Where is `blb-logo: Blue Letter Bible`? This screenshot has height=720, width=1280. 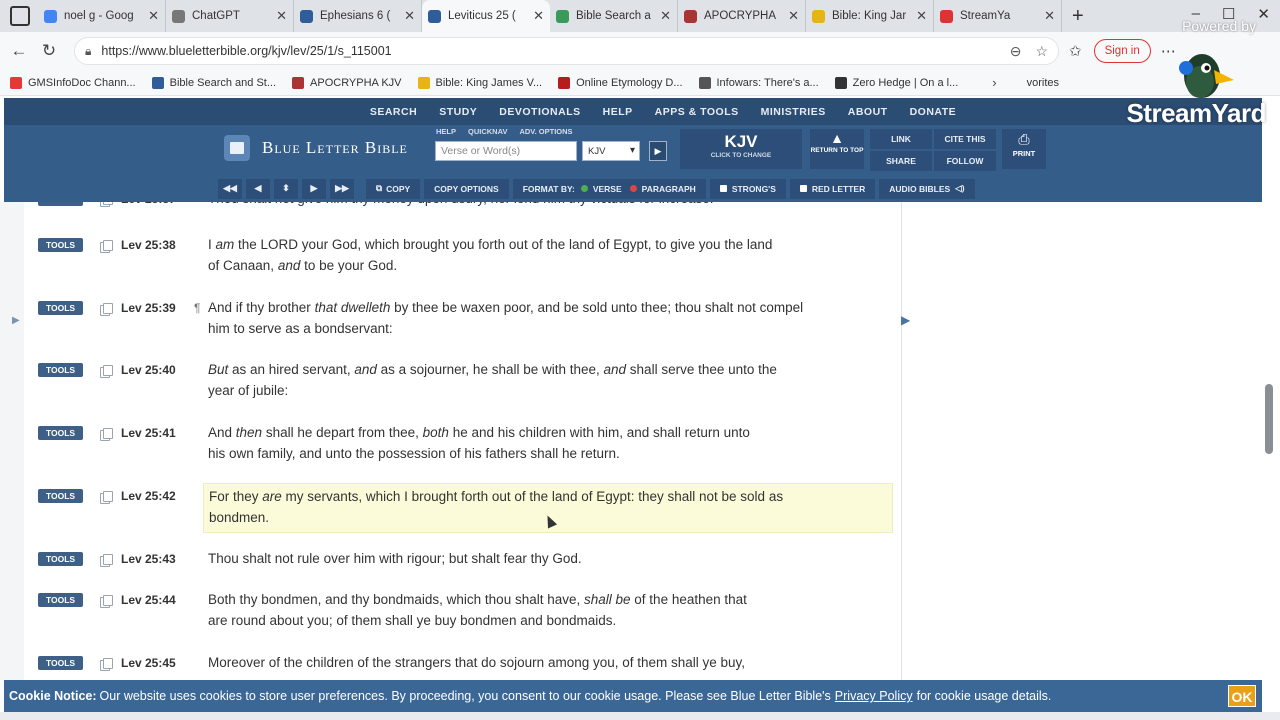
blb-logo: Blue Letter Bible is located at coordinates (316, 148).